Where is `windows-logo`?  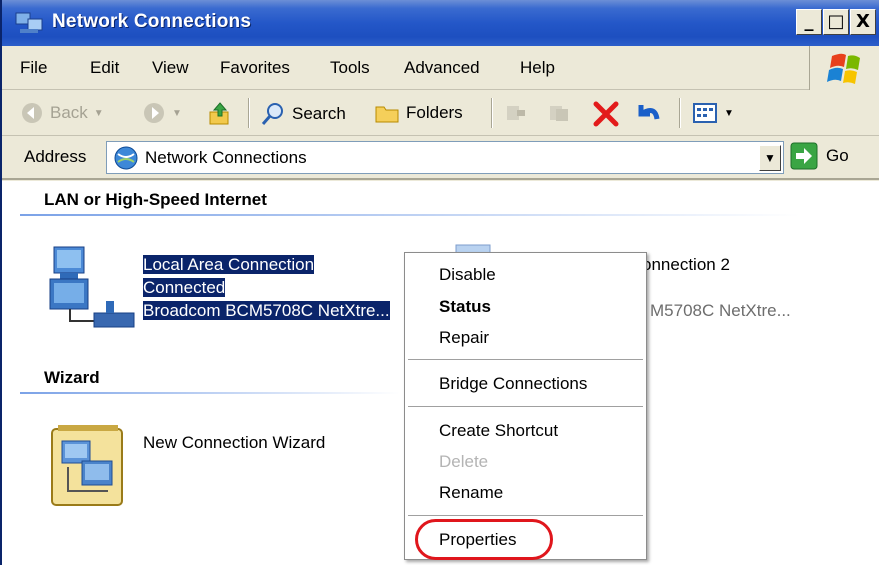
windows-logo is located at coordinates (844, 68).